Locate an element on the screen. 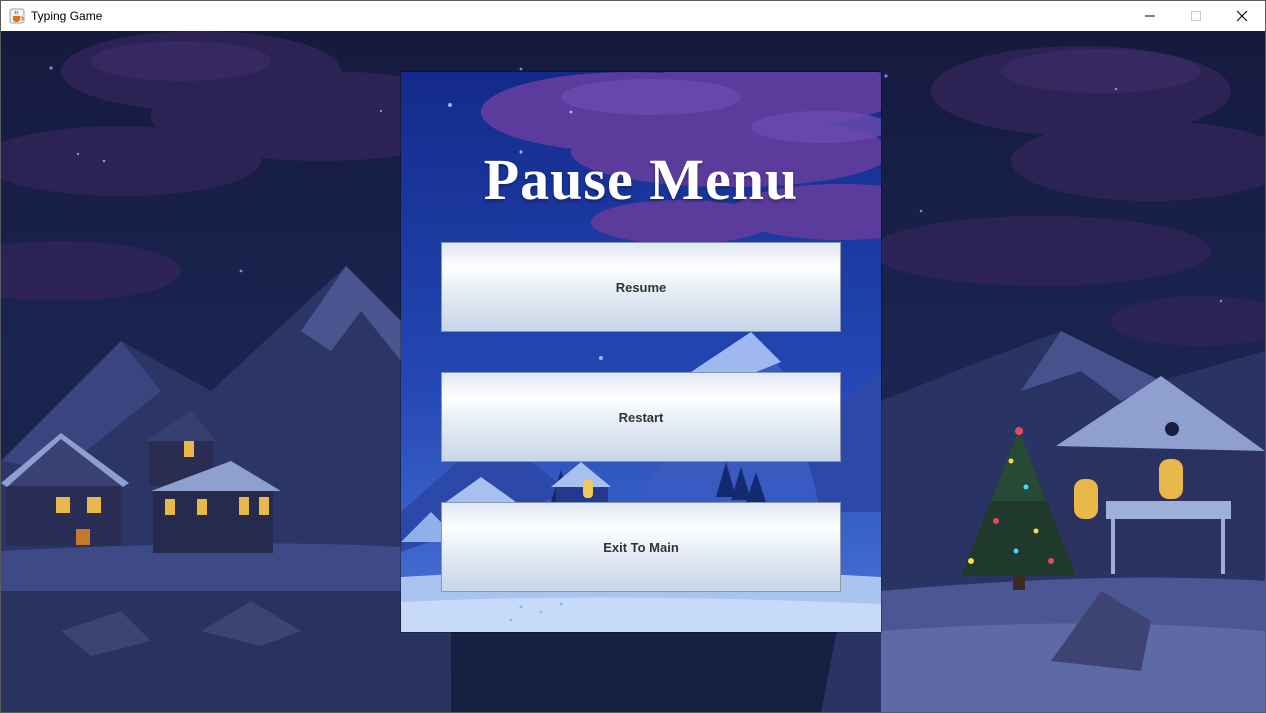  exit-to-main-button: Exit To Main is located at coordinates (641, 547).